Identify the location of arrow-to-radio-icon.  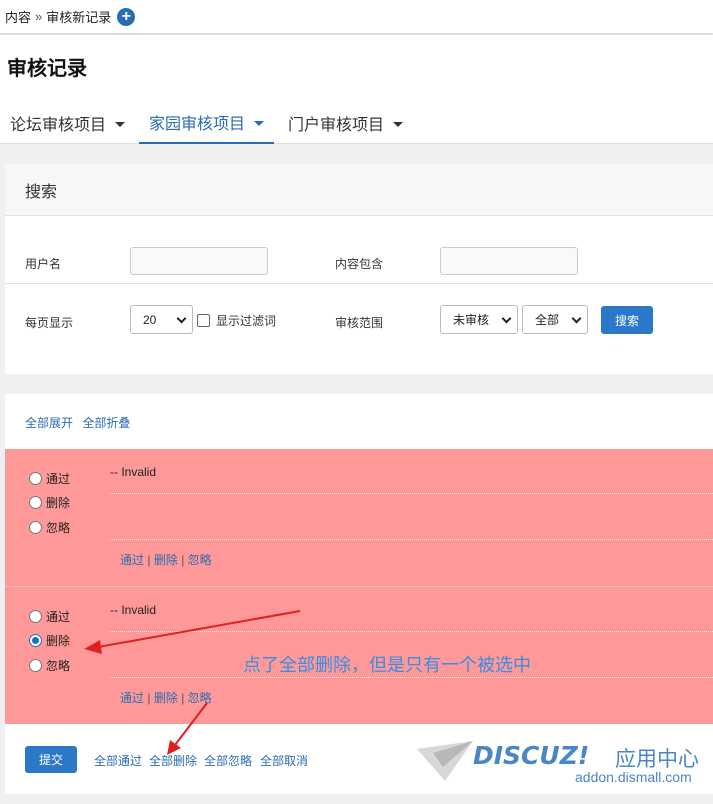
(192, 632).